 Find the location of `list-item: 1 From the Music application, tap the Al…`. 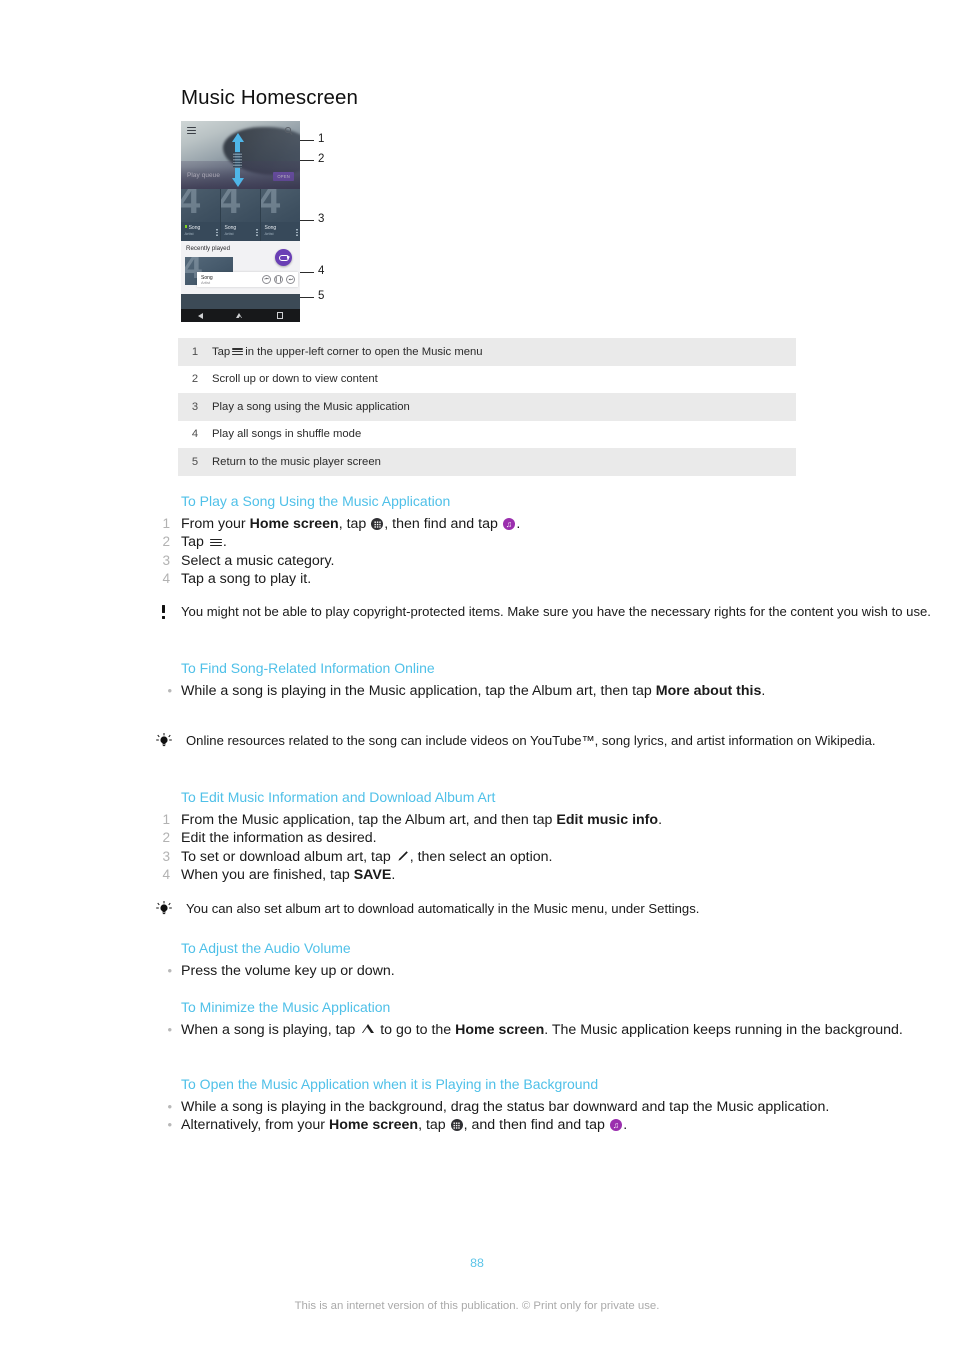

list-item: 1 From the Music application, tap the Al… is located at coordinates (477, 820).